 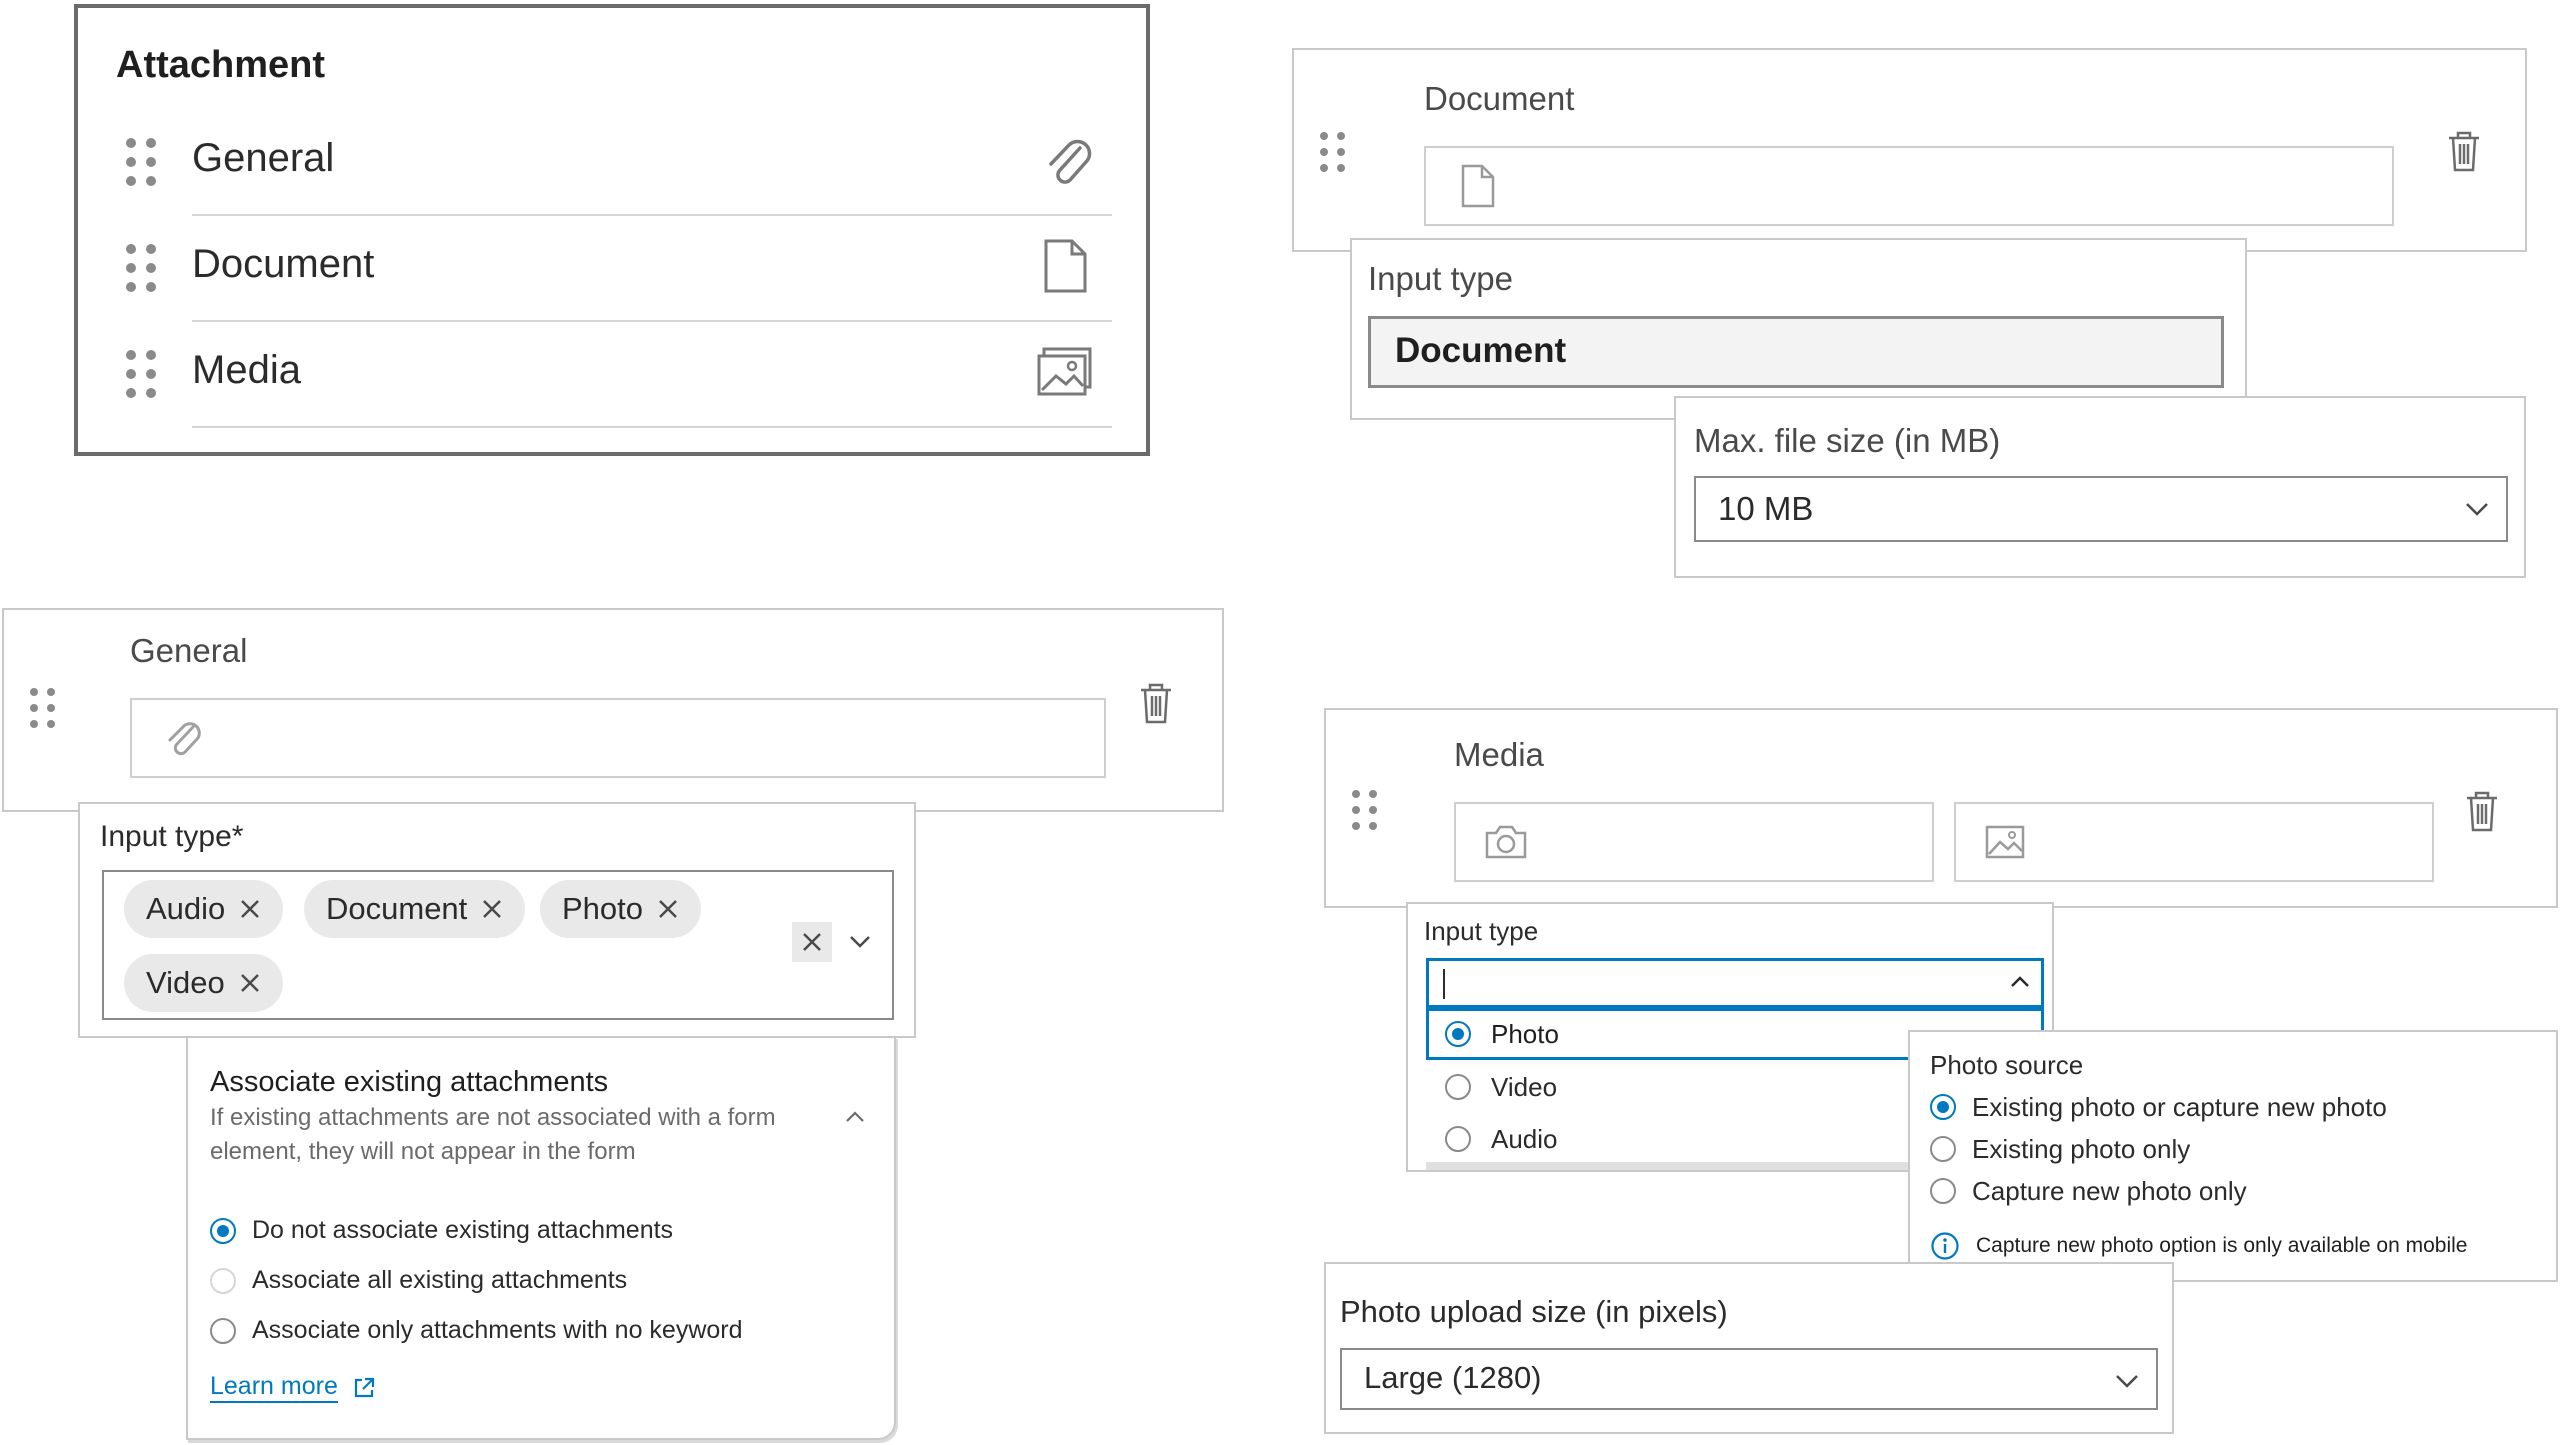 What do you see at coordinates (2194, 842) in the screenshot?
I see `image-preview-field` at bounding box center [2194, 842].